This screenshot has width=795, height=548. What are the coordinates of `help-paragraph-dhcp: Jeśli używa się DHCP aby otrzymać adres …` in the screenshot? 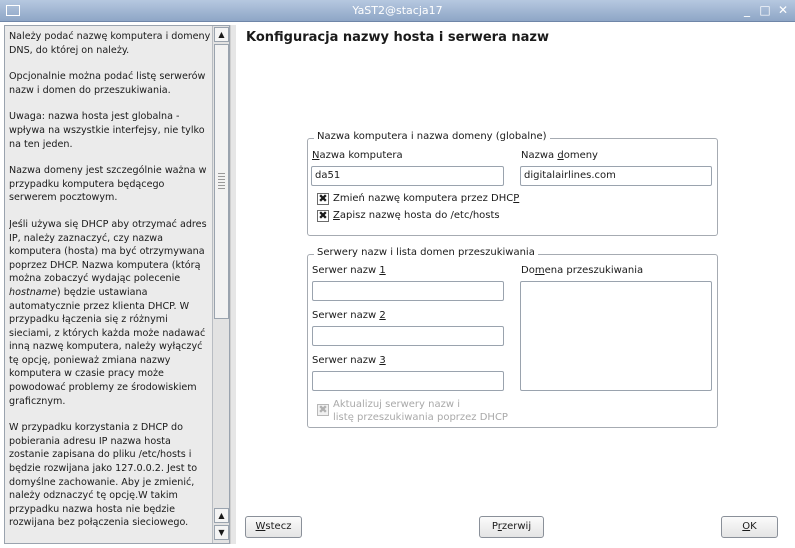 It's located at (108, 312).